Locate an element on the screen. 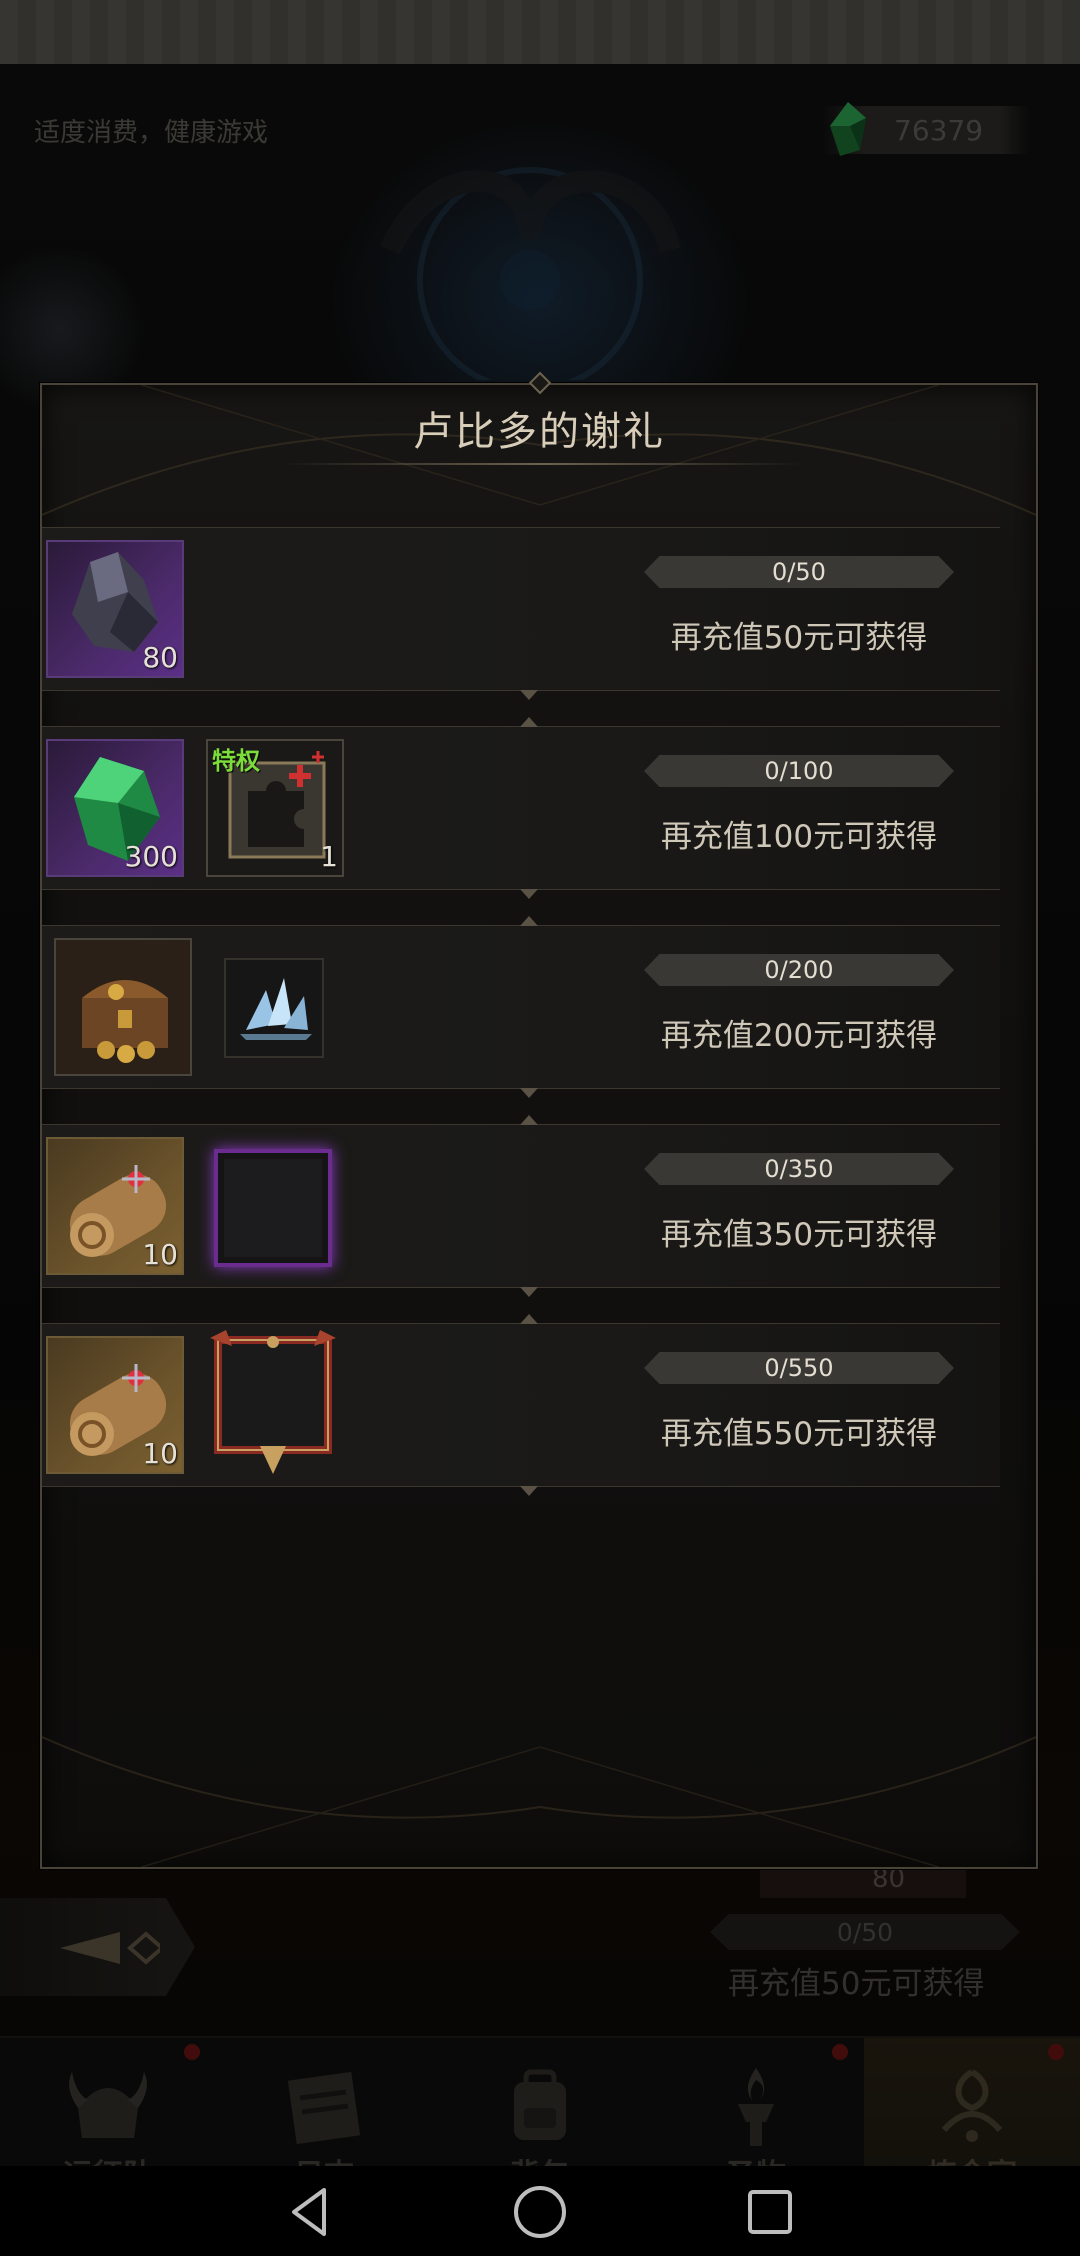 Image resolution: width=1080 pixels, height=2256 pixels. progress-text: 0/50 is located at coordinates (799, 572).